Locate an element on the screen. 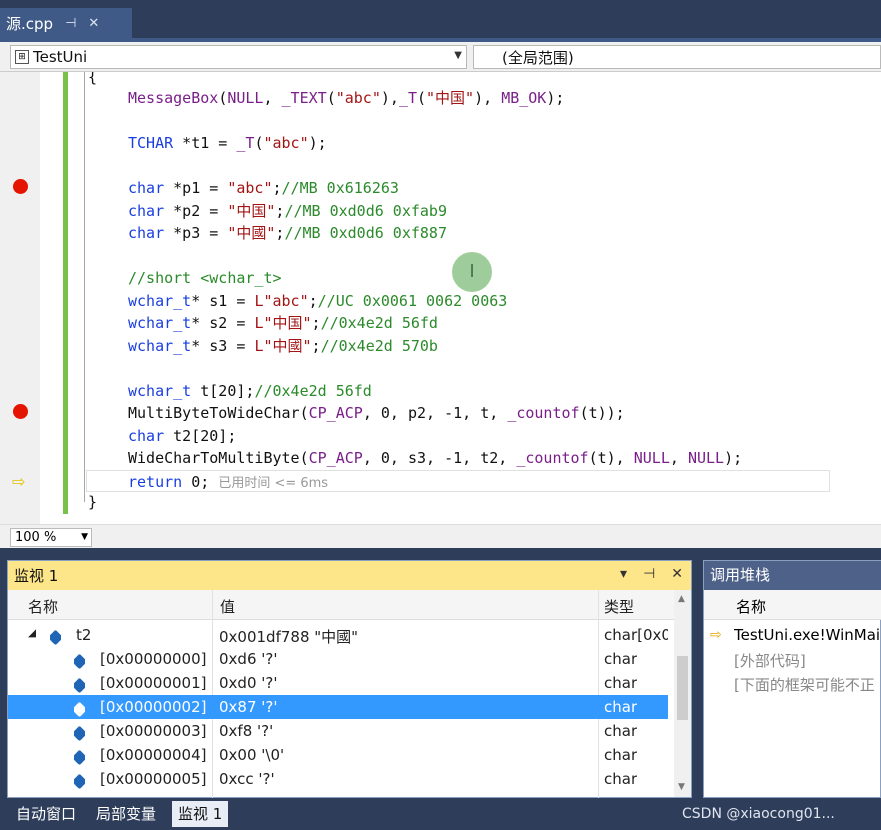  watch-name: [0x00000003] is located at coordinates (153, 731).